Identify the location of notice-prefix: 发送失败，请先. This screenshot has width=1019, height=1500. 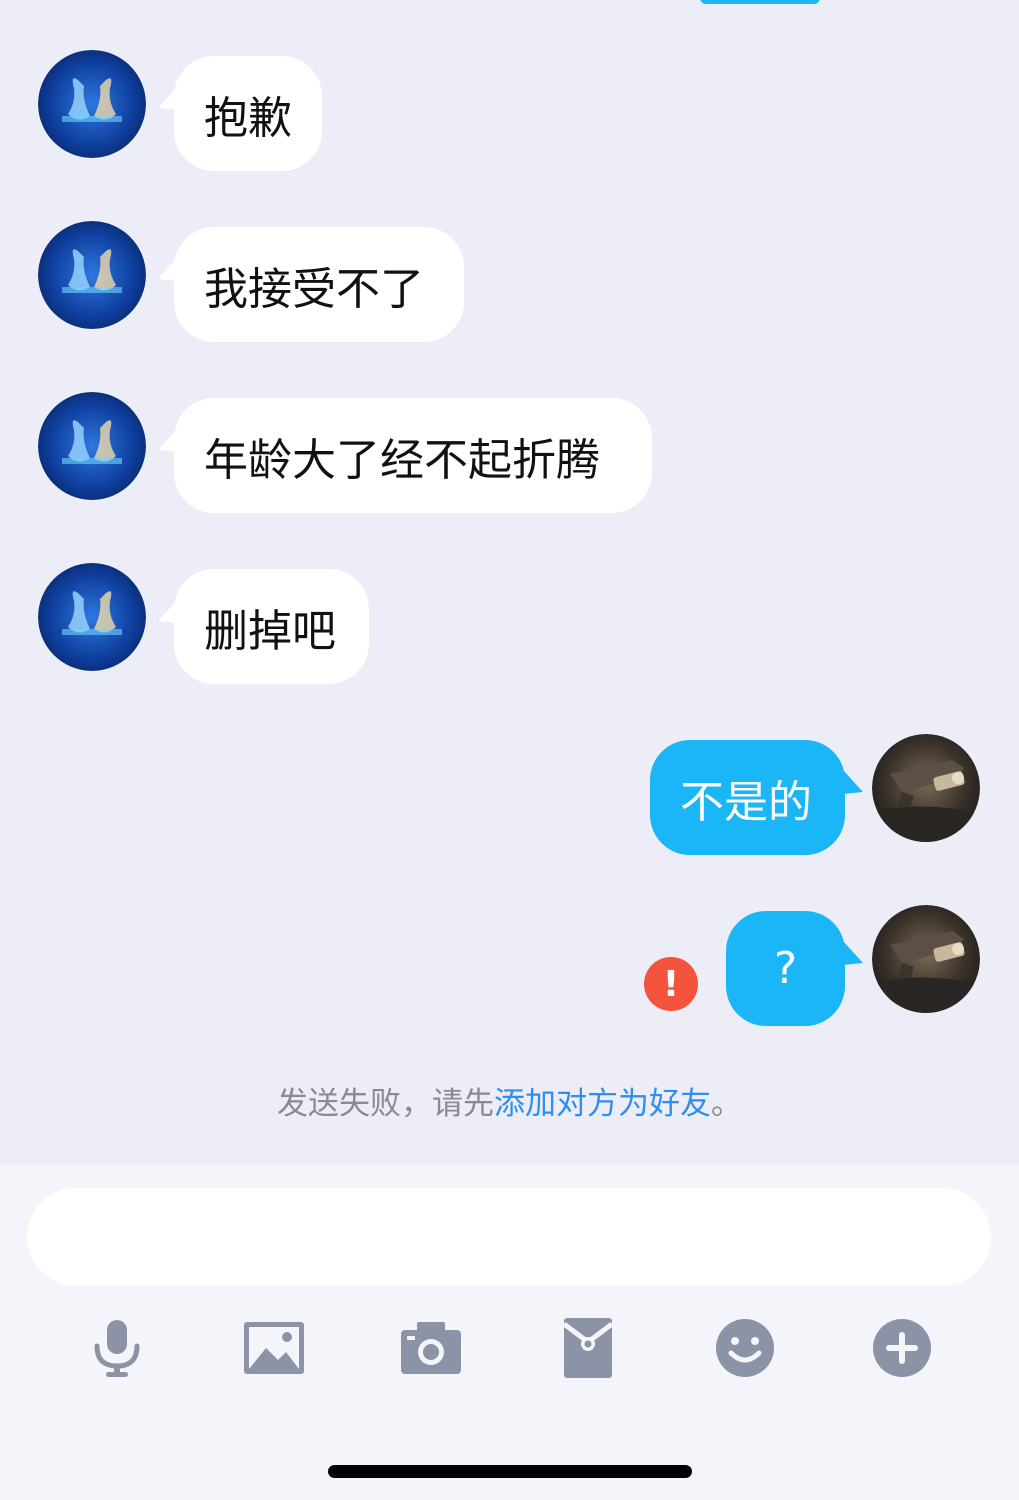
(385, 1104).